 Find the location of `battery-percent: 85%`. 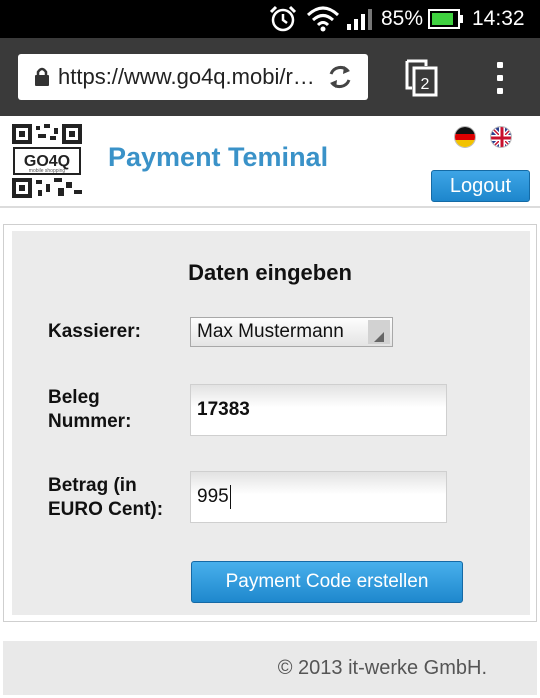

battery-percent: 85% is located at coordinates (402, 18).